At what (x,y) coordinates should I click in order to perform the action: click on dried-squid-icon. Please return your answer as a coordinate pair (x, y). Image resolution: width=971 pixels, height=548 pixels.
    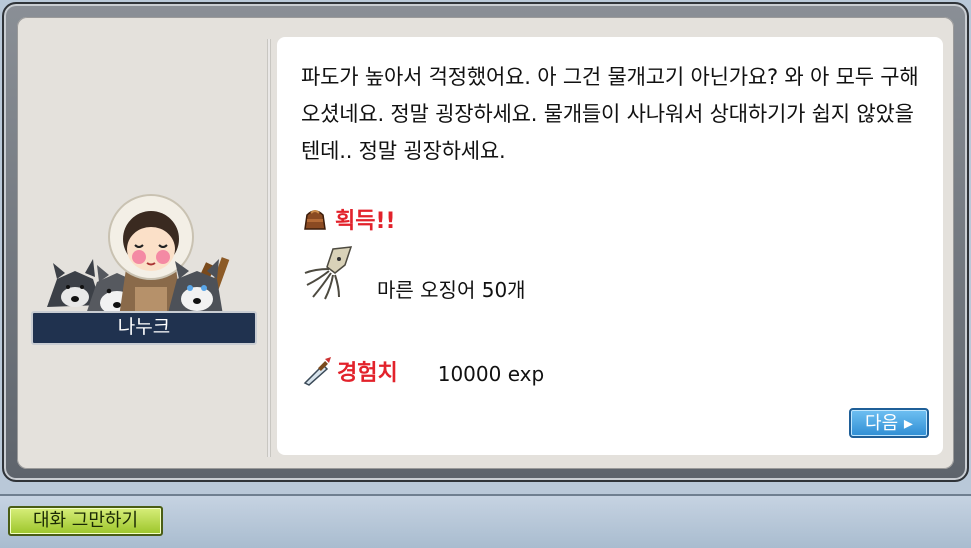
    Looking at the image, I should click on (329, 273).